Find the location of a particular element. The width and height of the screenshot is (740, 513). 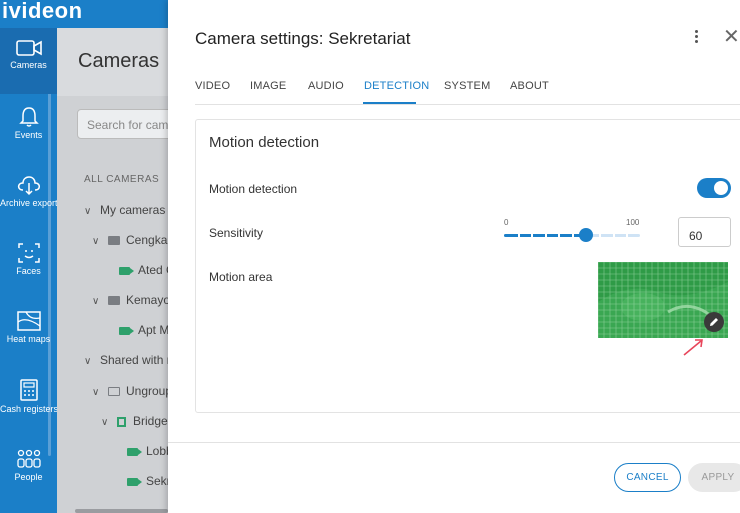

nav-item-cameras: Cameras is located at coordinates (28, 61).